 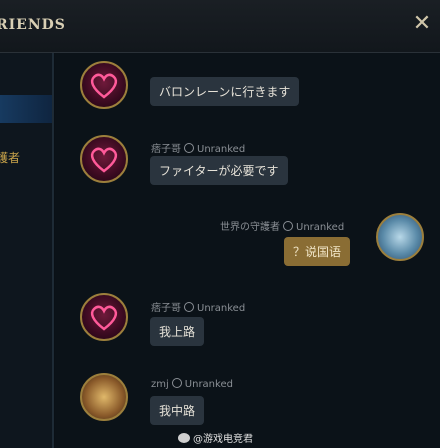 What do you see at coordinates (10, 157) in the screenshot?
I see `sidebar-item-label: 護者` at bounding box center [10, 157].